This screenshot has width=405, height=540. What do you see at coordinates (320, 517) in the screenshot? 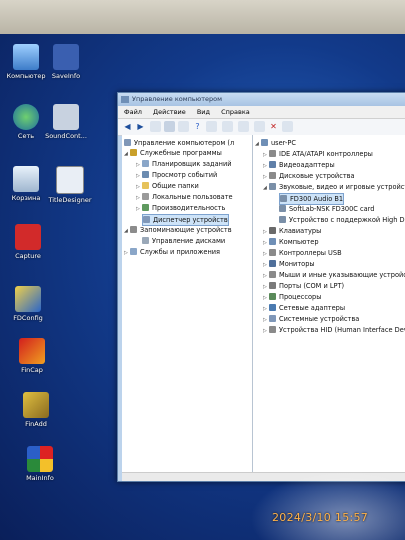
I see `photo-timestamp: 2024/3/10 15:57` at bounding box center [320, 517].